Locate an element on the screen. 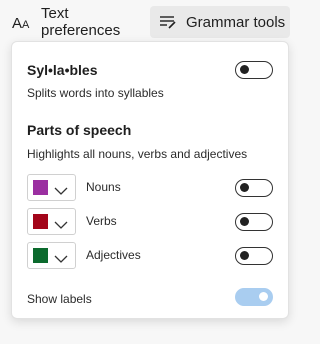 The width and height of the screenshot is (320, 344). adjectives-color-swatch is located at coordinates (40, 255).